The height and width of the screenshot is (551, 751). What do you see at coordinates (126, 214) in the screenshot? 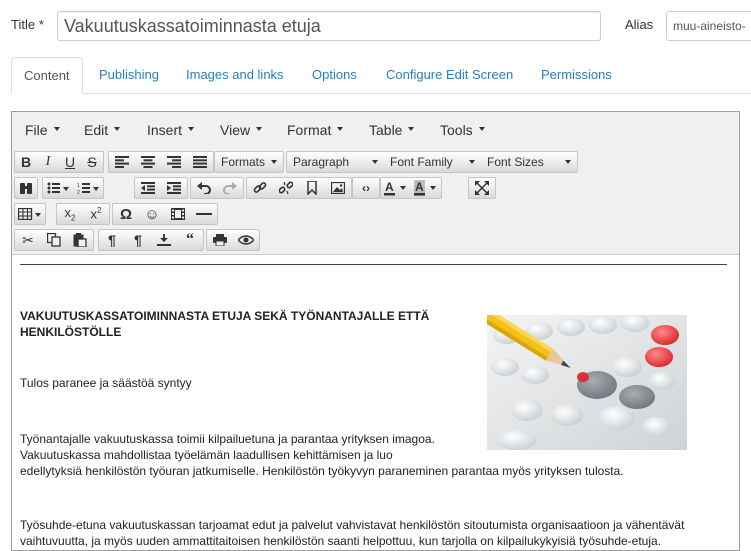
I see `special-character-button: Ω` at bounding box center [126, 214].